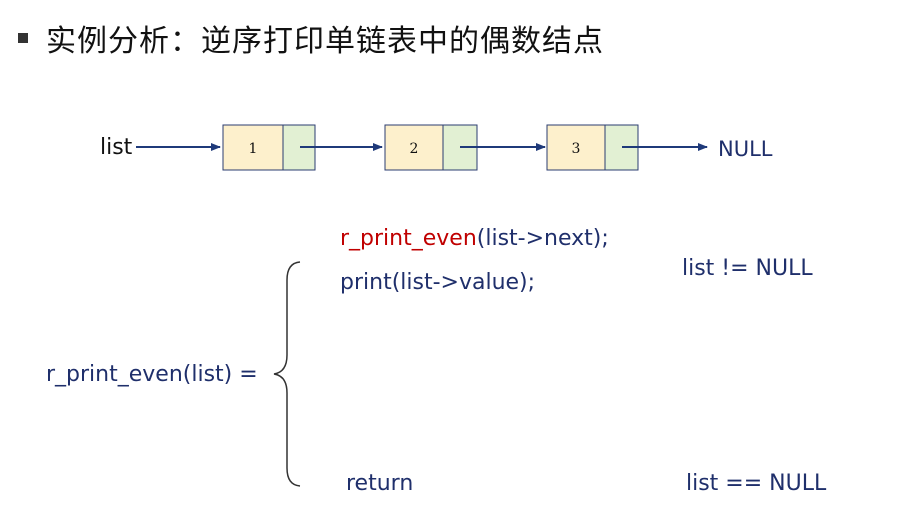 The height and width of the screenshot is (525, 900). I want to click on node-3-value: 3, so click(576, 149).